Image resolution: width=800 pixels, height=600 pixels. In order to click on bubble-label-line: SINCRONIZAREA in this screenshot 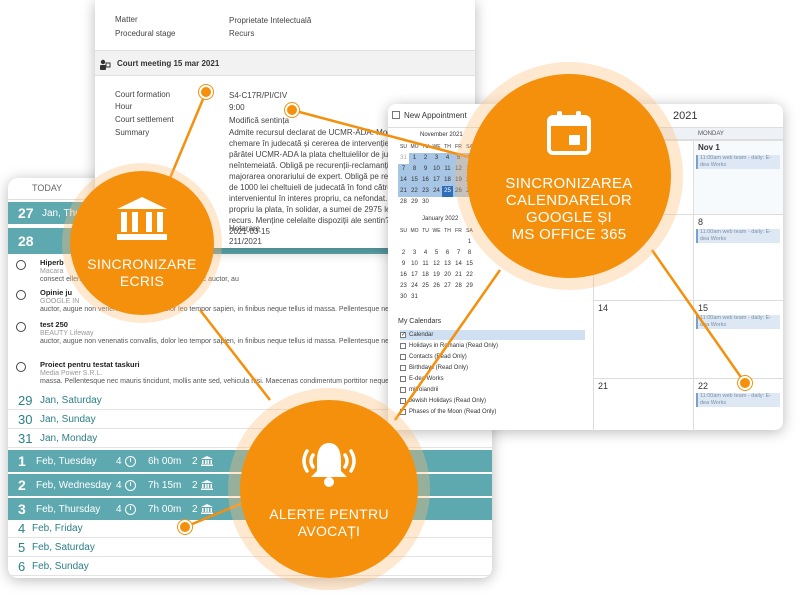, I will do `click(569, 183)`.